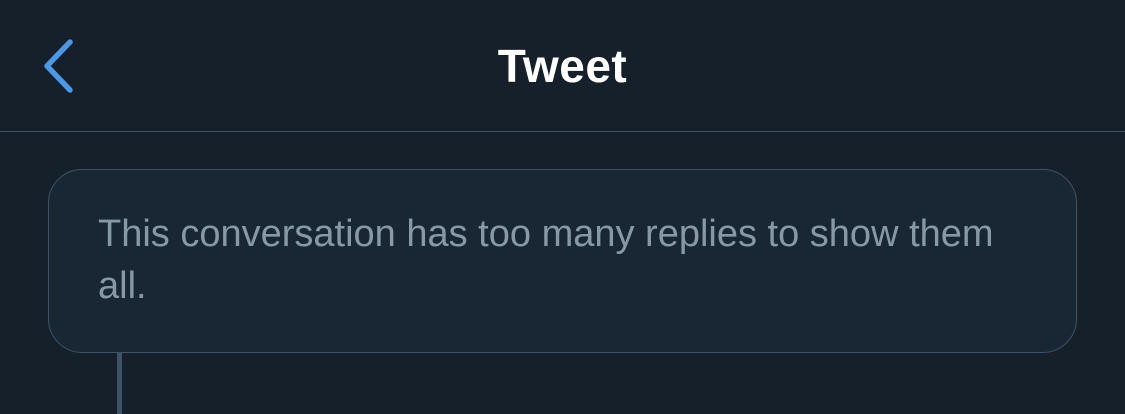 Image resolution: width=1125 pixels, height=414 pixels. I want to click on back-button, so click(58, 66).